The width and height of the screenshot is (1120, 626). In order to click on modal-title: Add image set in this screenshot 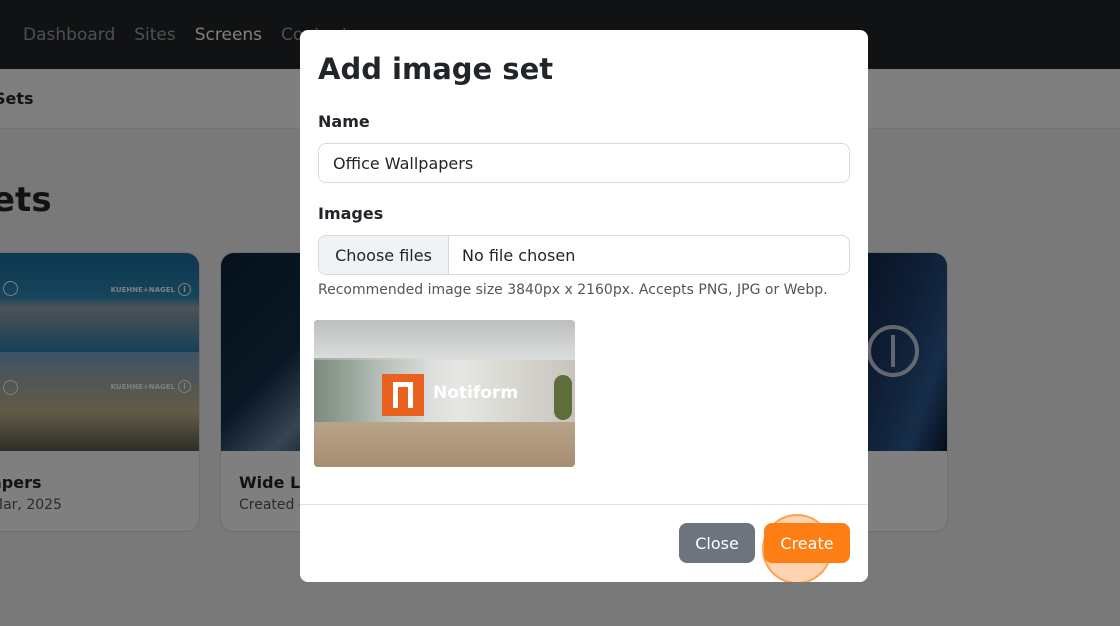, I will do `click(436, 69)`.